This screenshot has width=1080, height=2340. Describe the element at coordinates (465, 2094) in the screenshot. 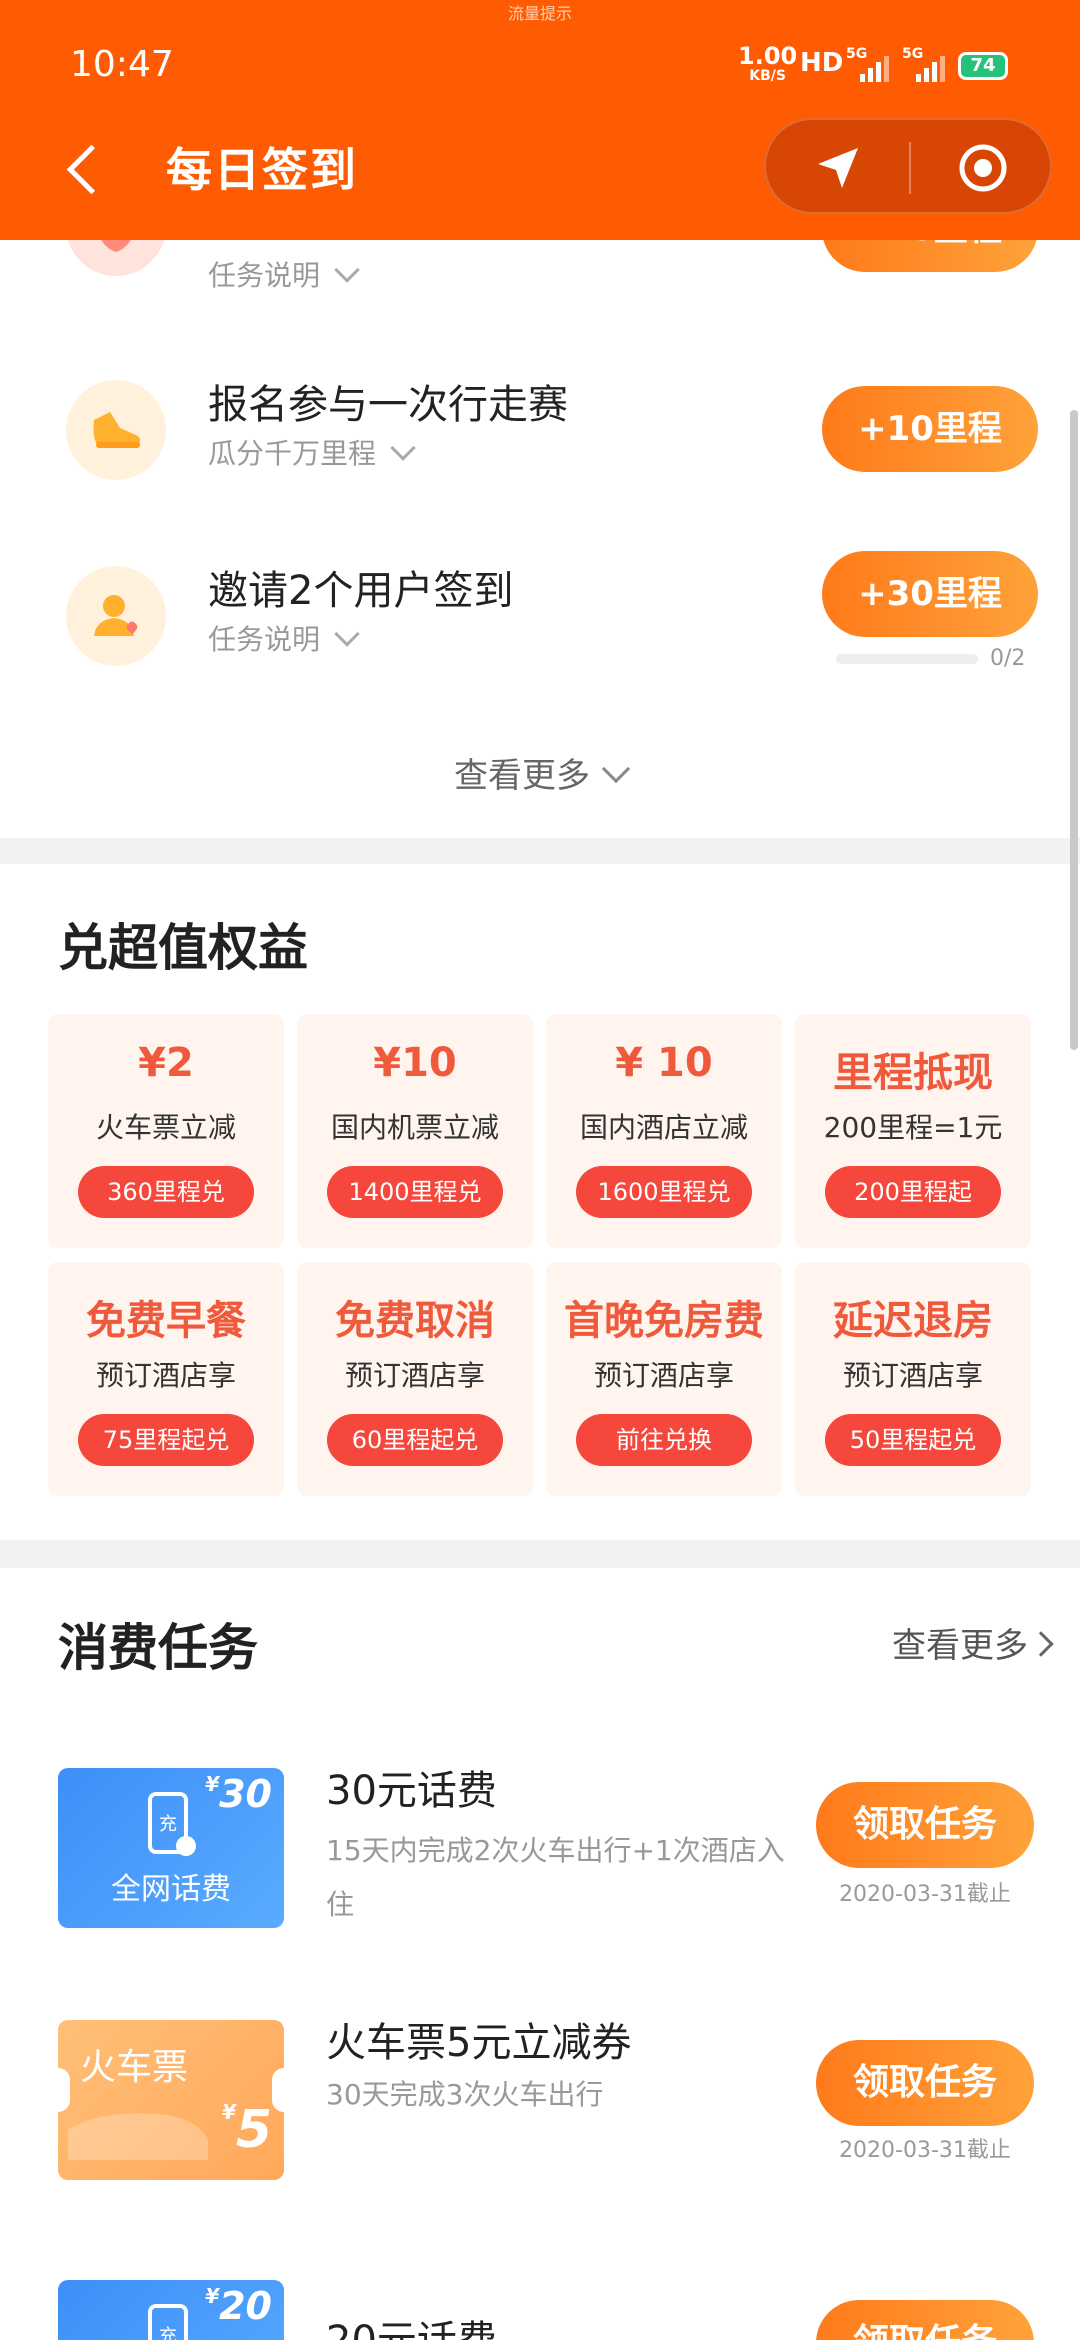

I see `consume-task-desc: 30天完成3次火车出行` at that location.